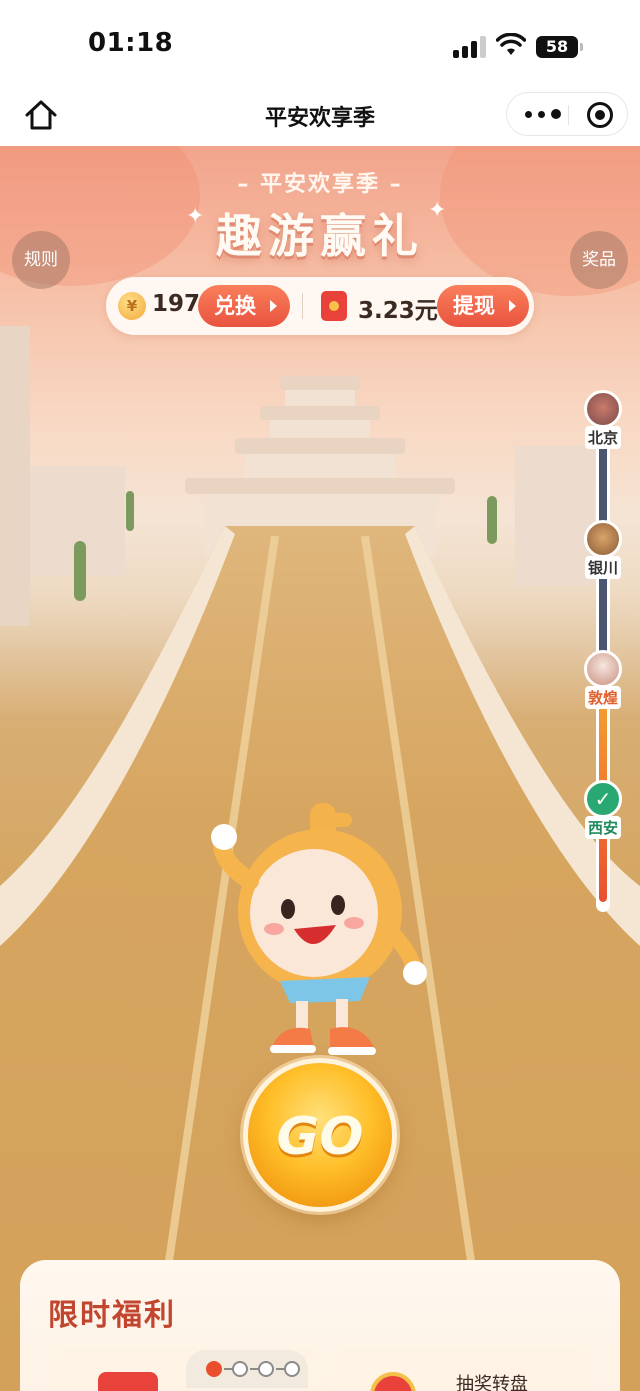 This screenshot has width=640, height=1391. I want to click on lottery-wheel-icon, so click(393, 1381).